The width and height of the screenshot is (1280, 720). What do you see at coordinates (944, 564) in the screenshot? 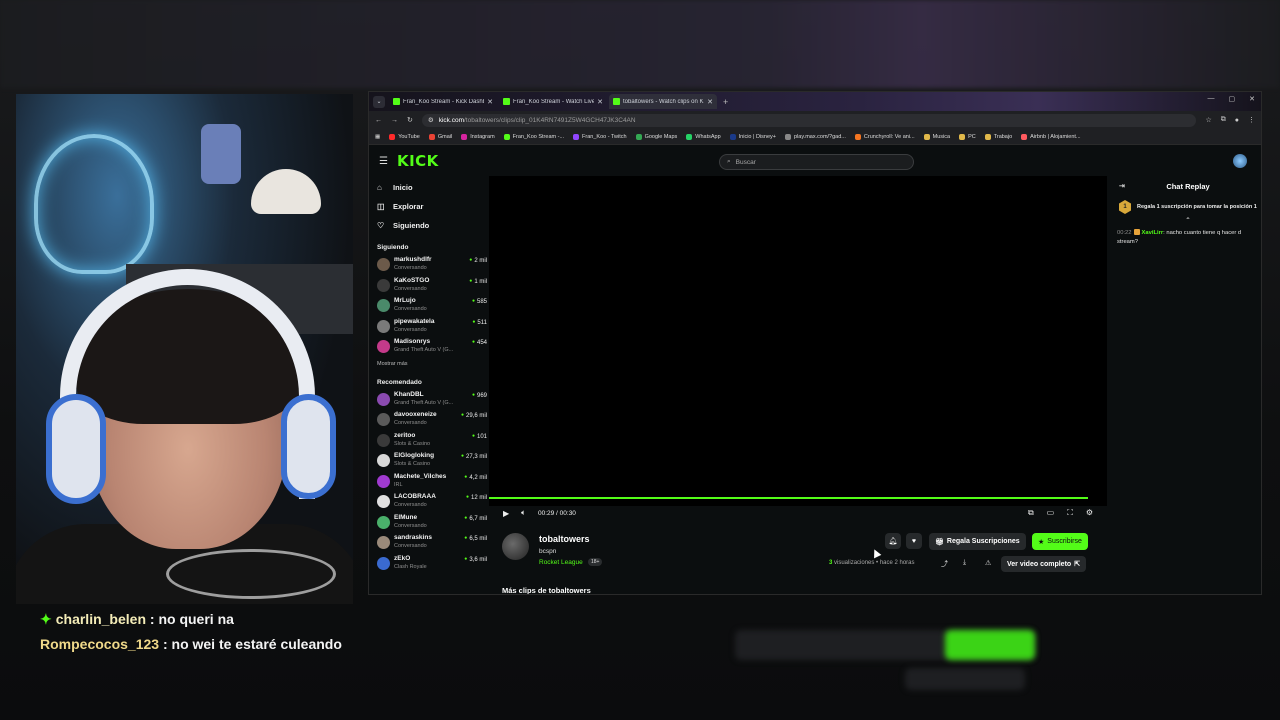
I see `share-icon: ⤴` at bounding box center [944, 564].